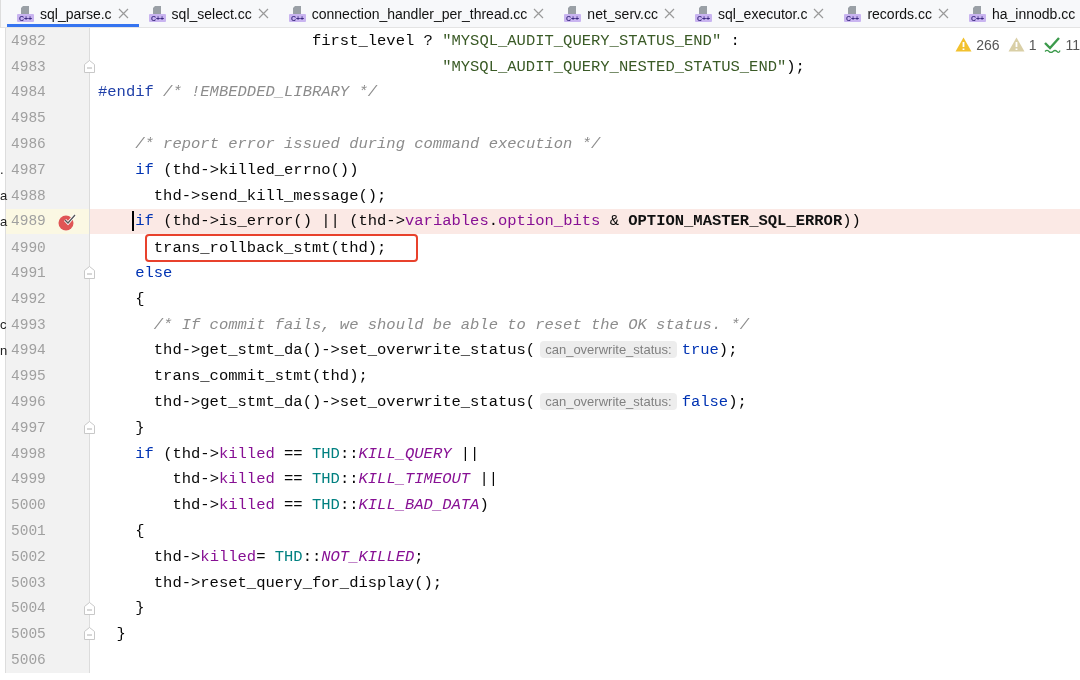 The height and width of the screenshot is (680, 1080). I want to click on code-line: else, so click(154, 273).